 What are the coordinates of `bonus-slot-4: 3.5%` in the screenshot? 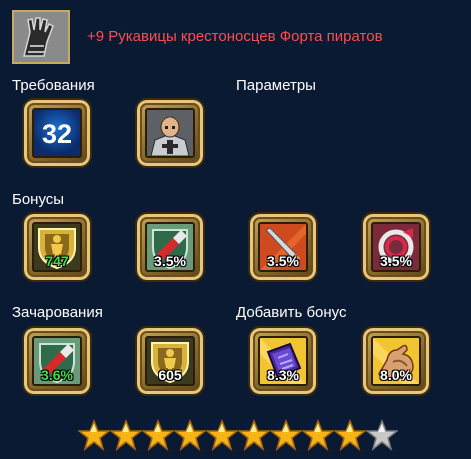 It's located at (396, 247).